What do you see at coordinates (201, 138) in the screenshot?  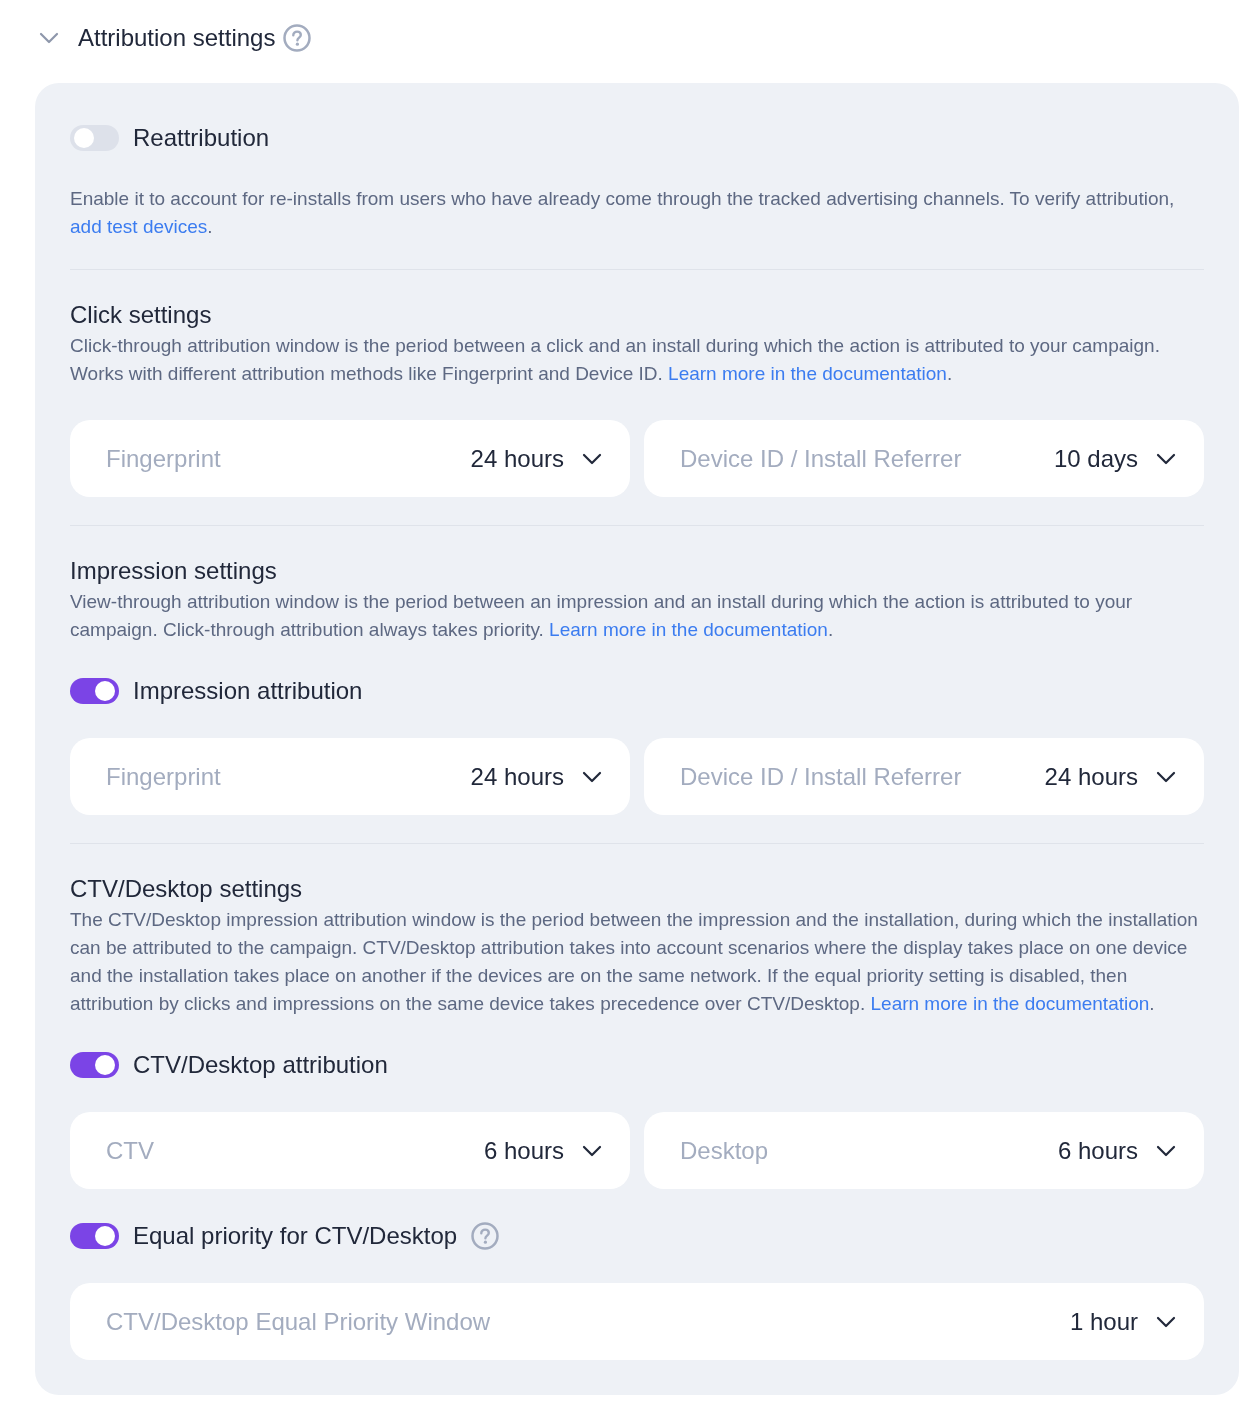 I see `toggle-label: Reattribution` at bounding box center [201, 138].